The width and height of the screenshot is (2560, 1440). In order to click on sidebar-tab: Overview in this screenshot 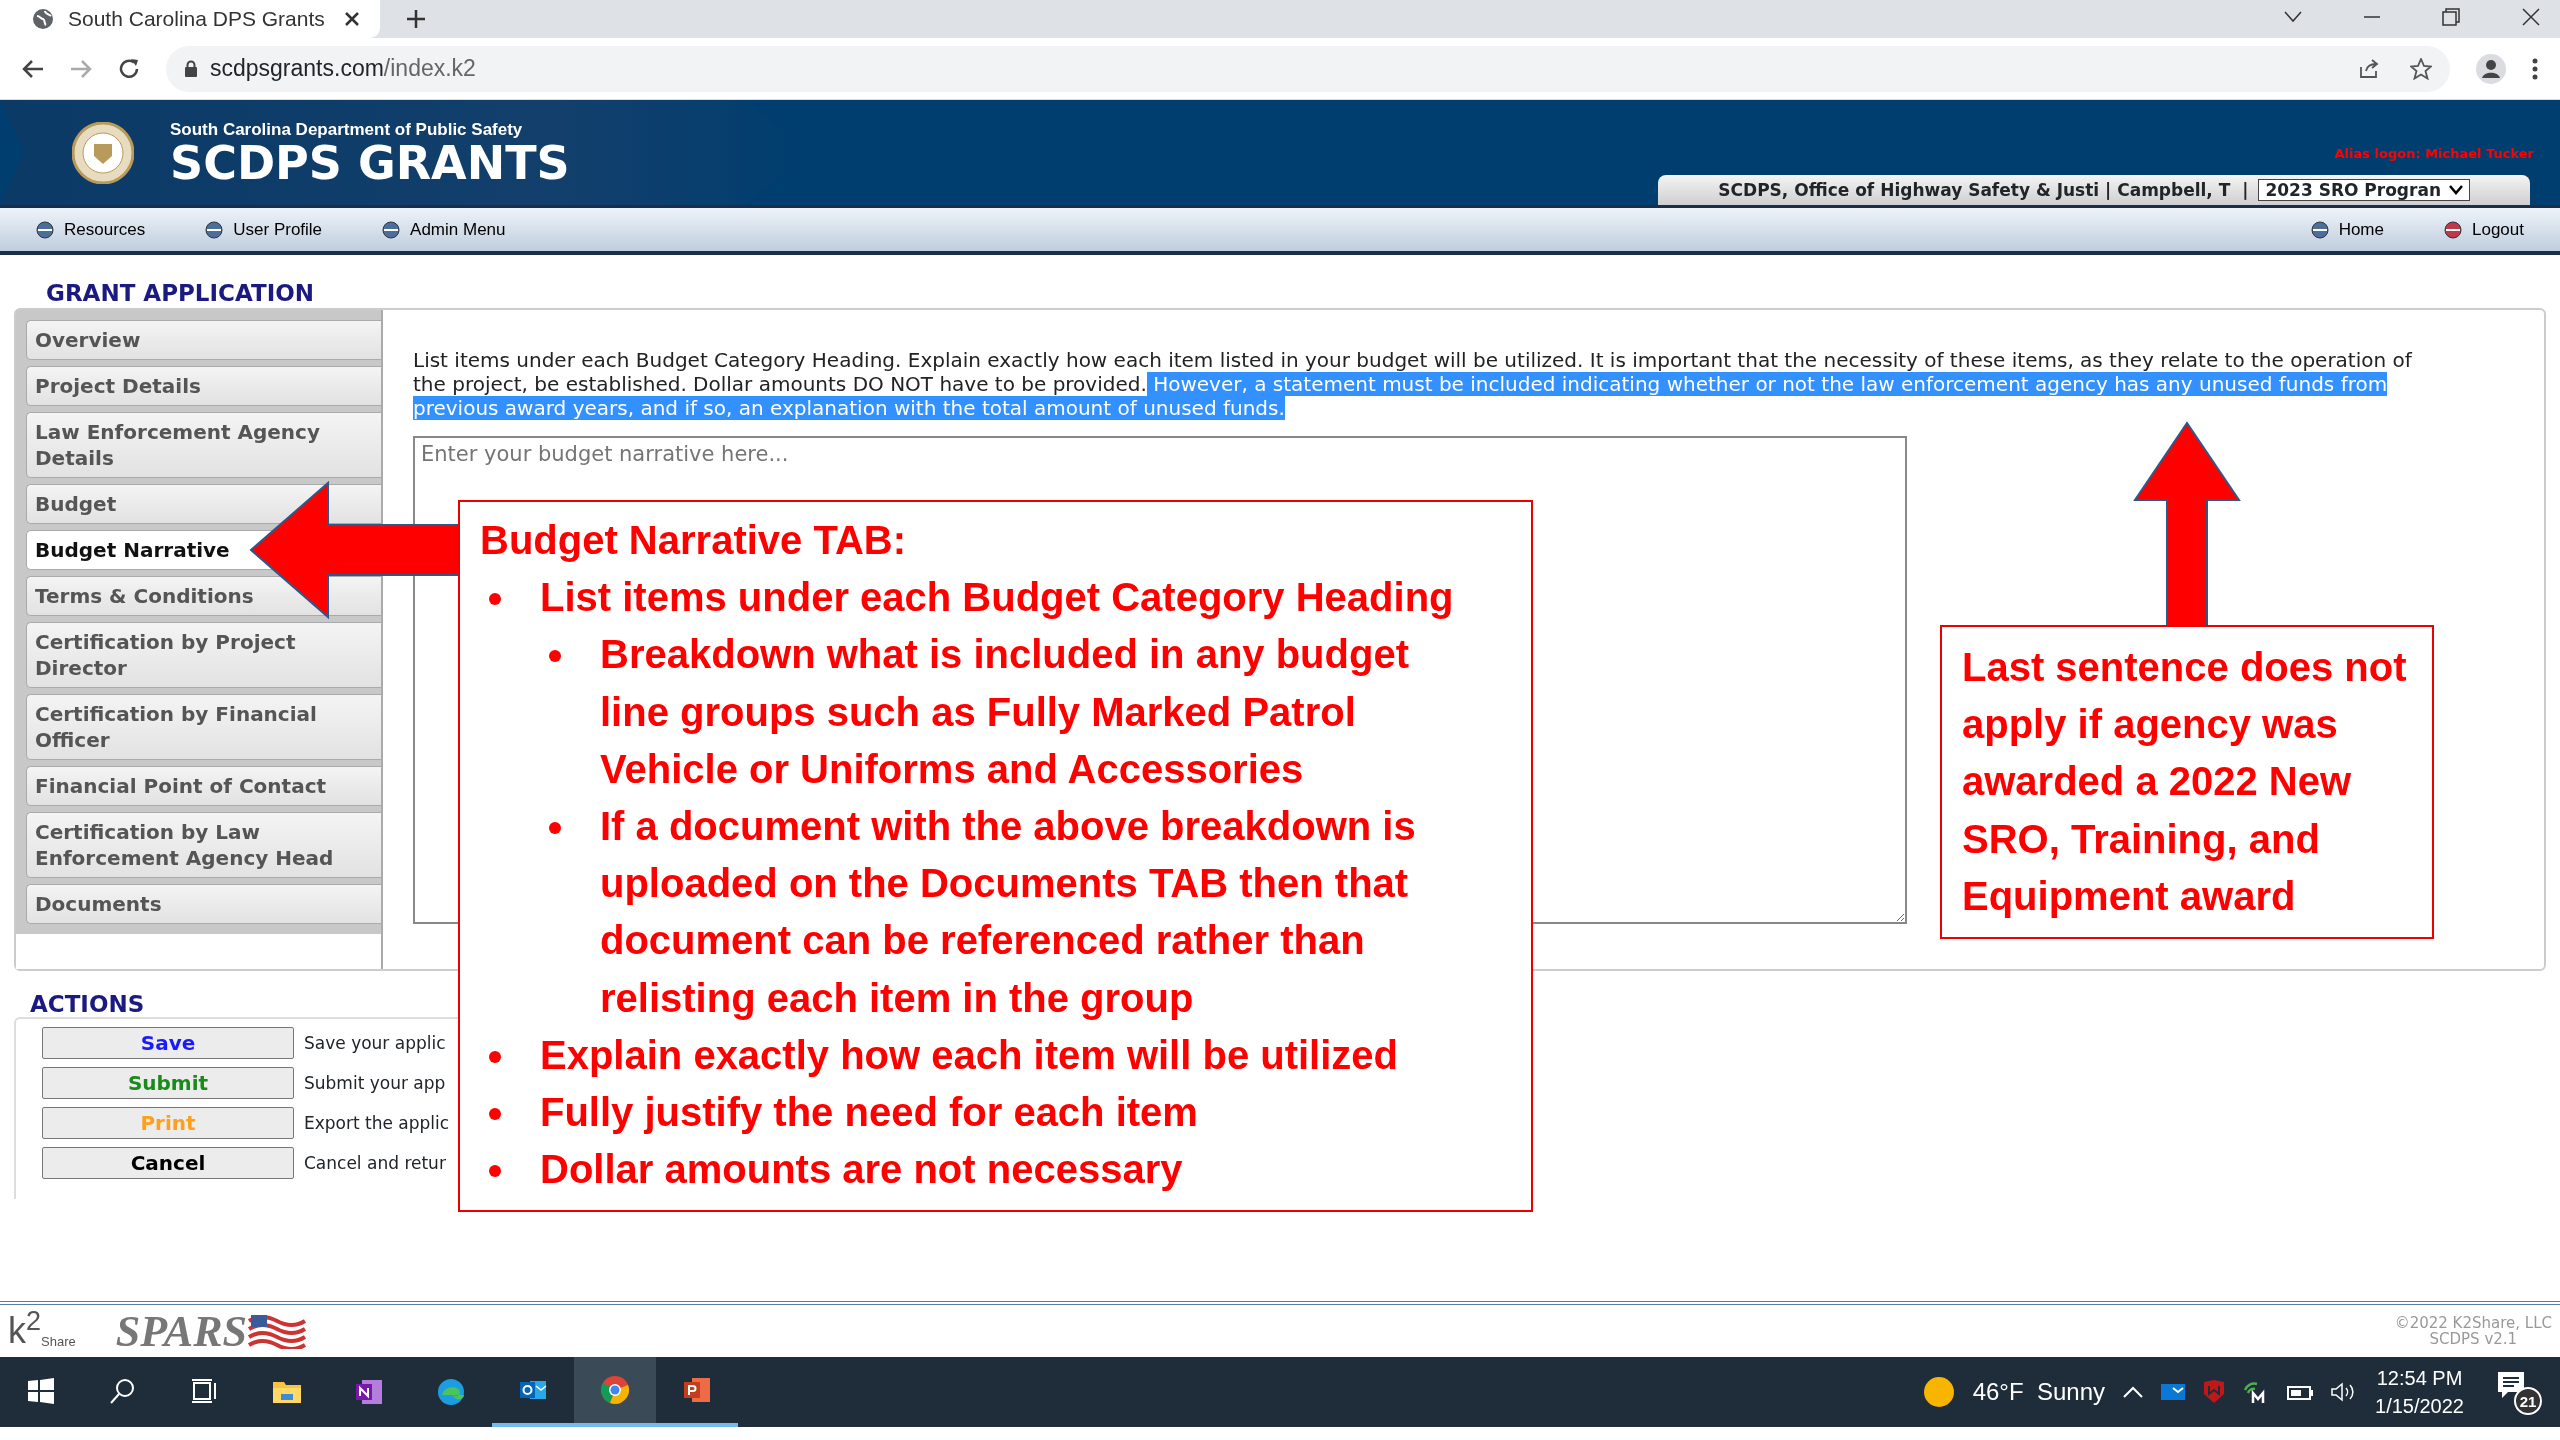, I will do `click(203, 340)`.